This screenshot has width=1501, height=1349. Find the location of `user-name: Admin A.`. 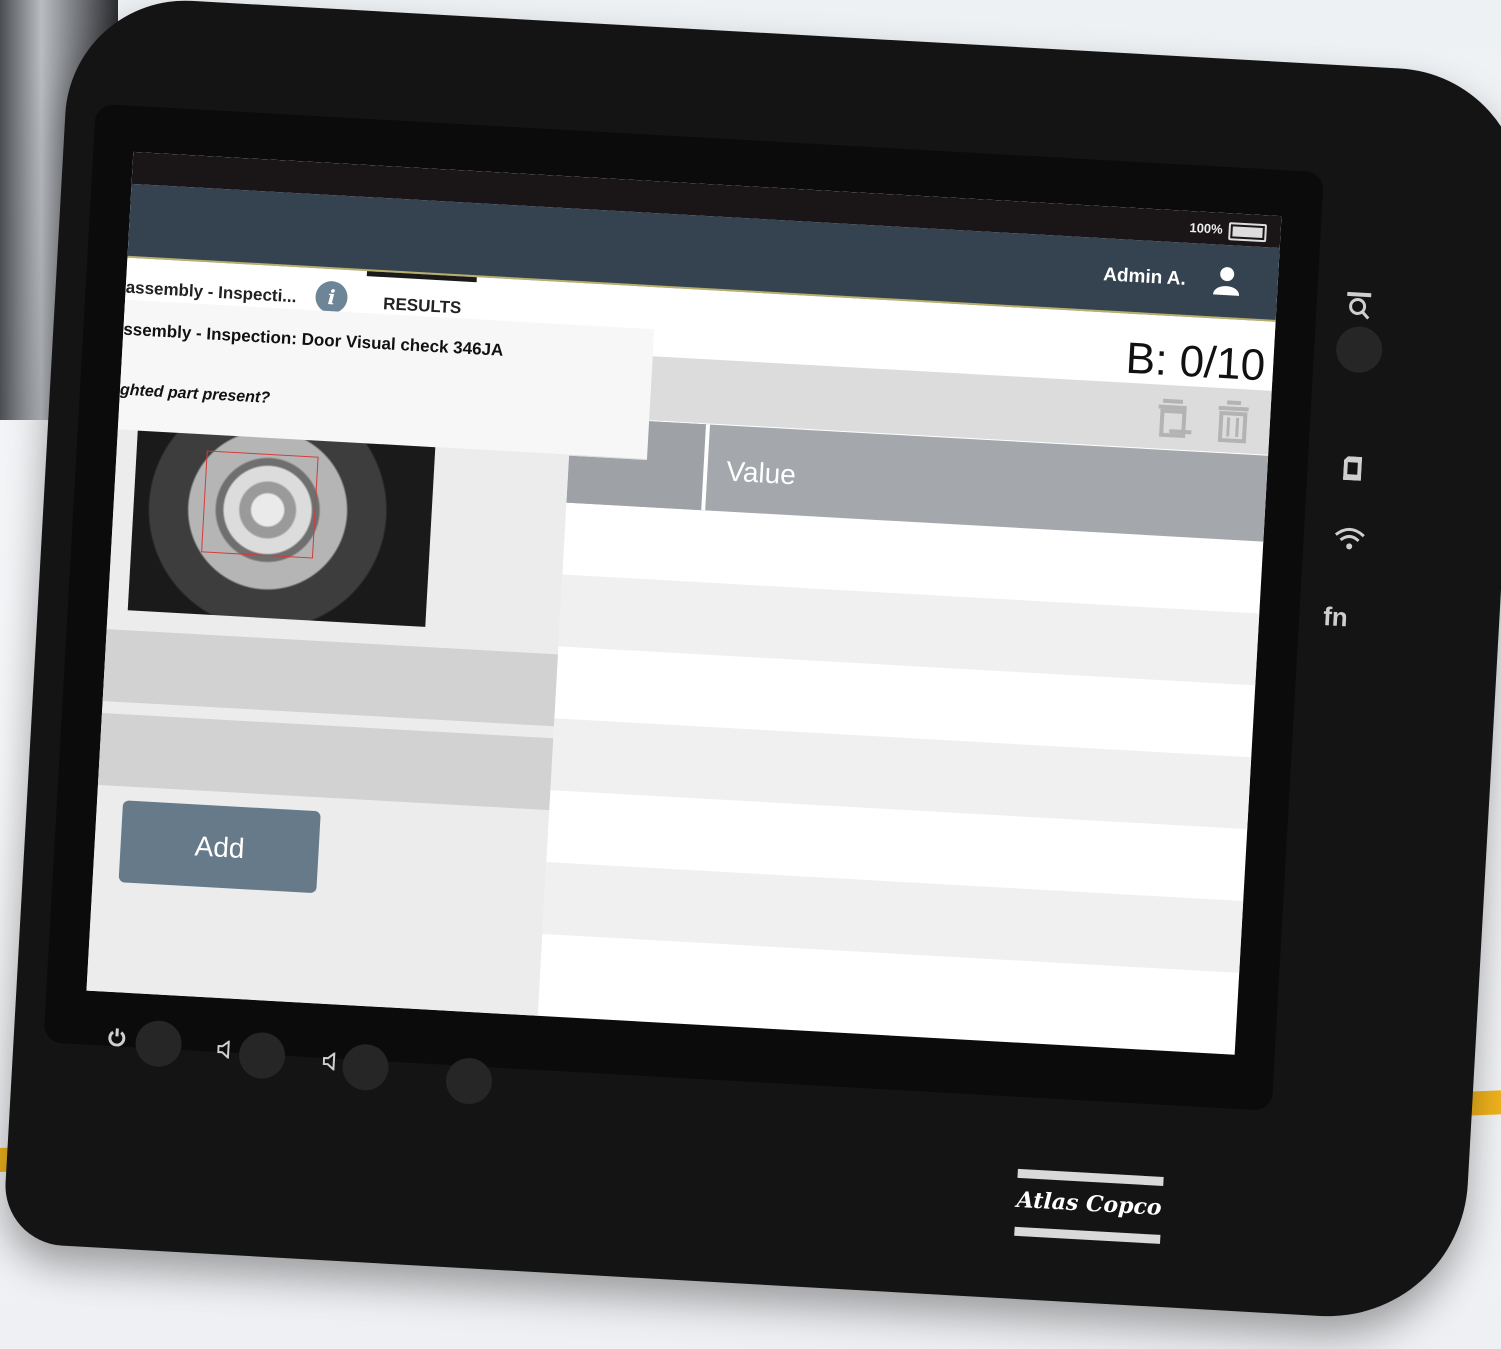

user-name: Admin A. is located at coordinates (1145, 277).